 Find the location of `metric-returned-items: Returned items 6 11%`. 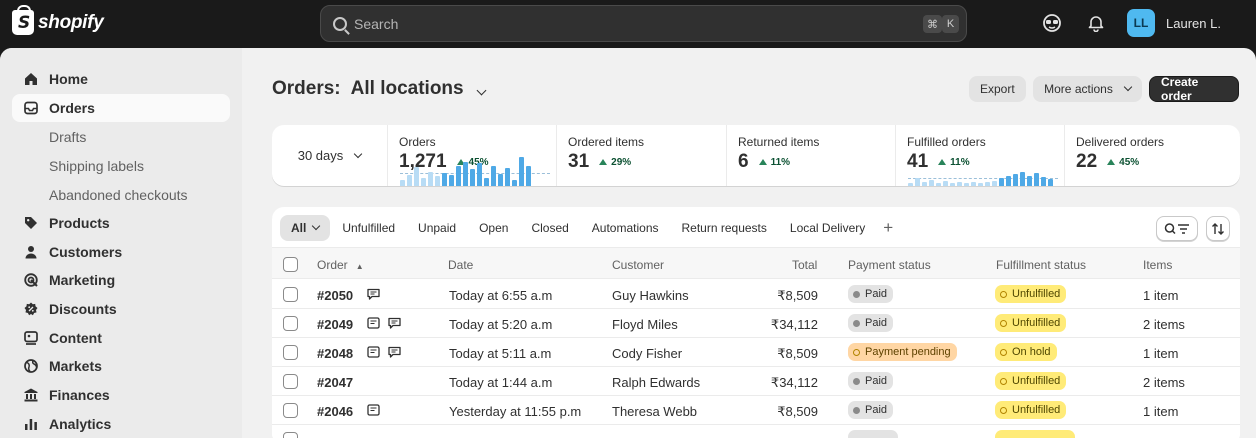

metric-returned-items: Returned items 6 11% is located at coordinates (811, 155).